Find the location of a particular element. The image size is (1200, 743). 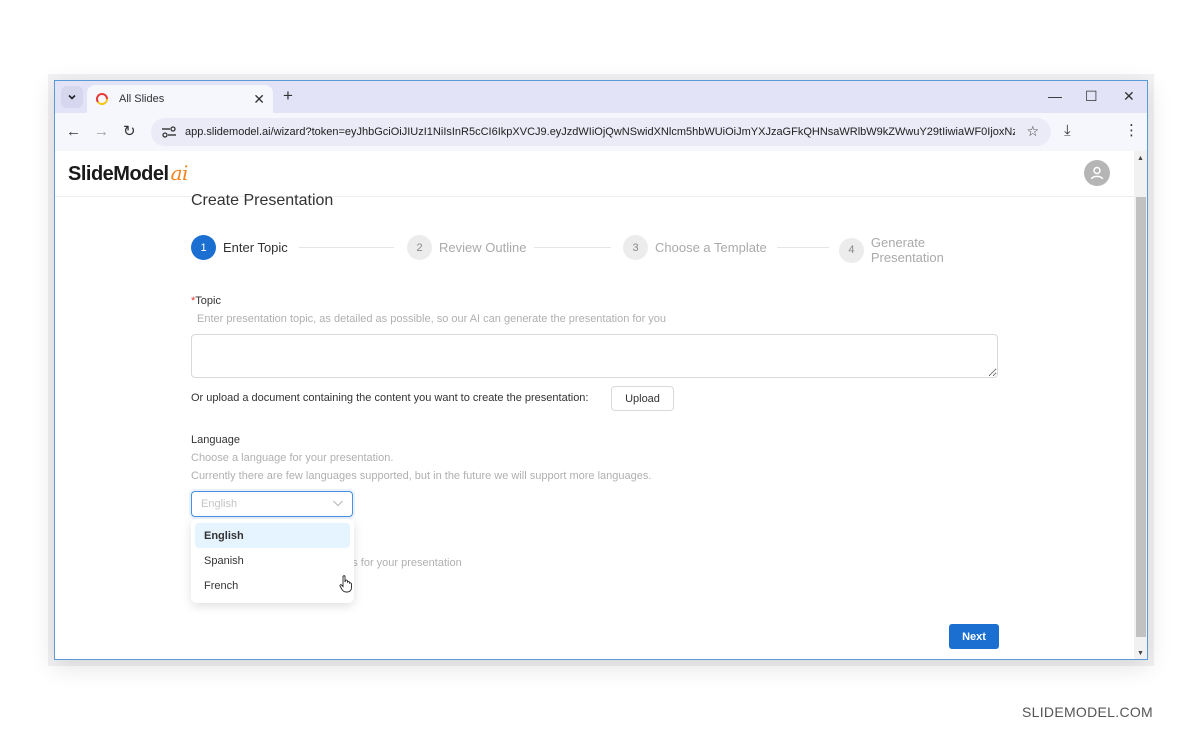

language-select: English is located at coordinates (272, 504).